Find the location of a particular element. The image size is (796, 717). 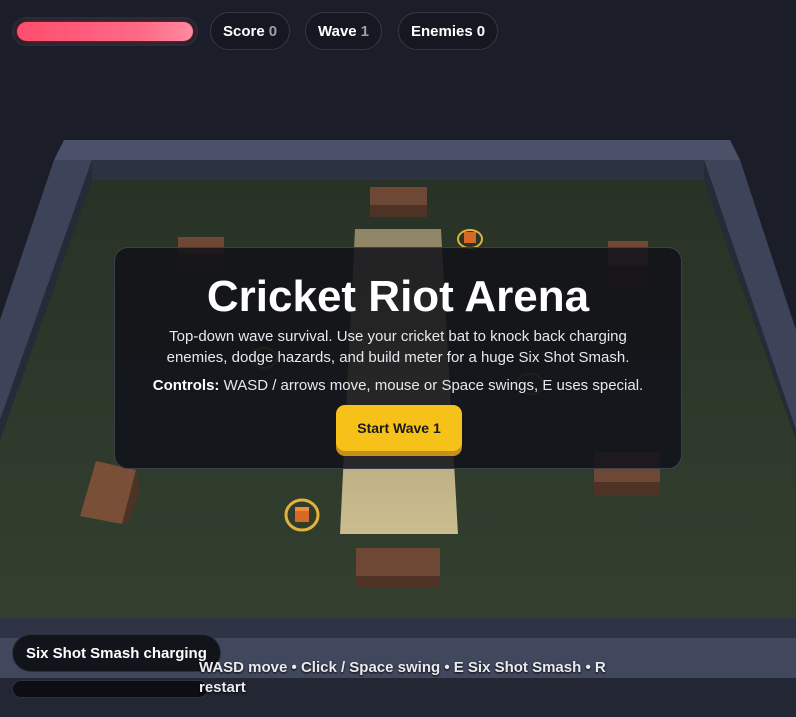

game-title: Cricket Riot Arena is located at coordinates (398, 296).